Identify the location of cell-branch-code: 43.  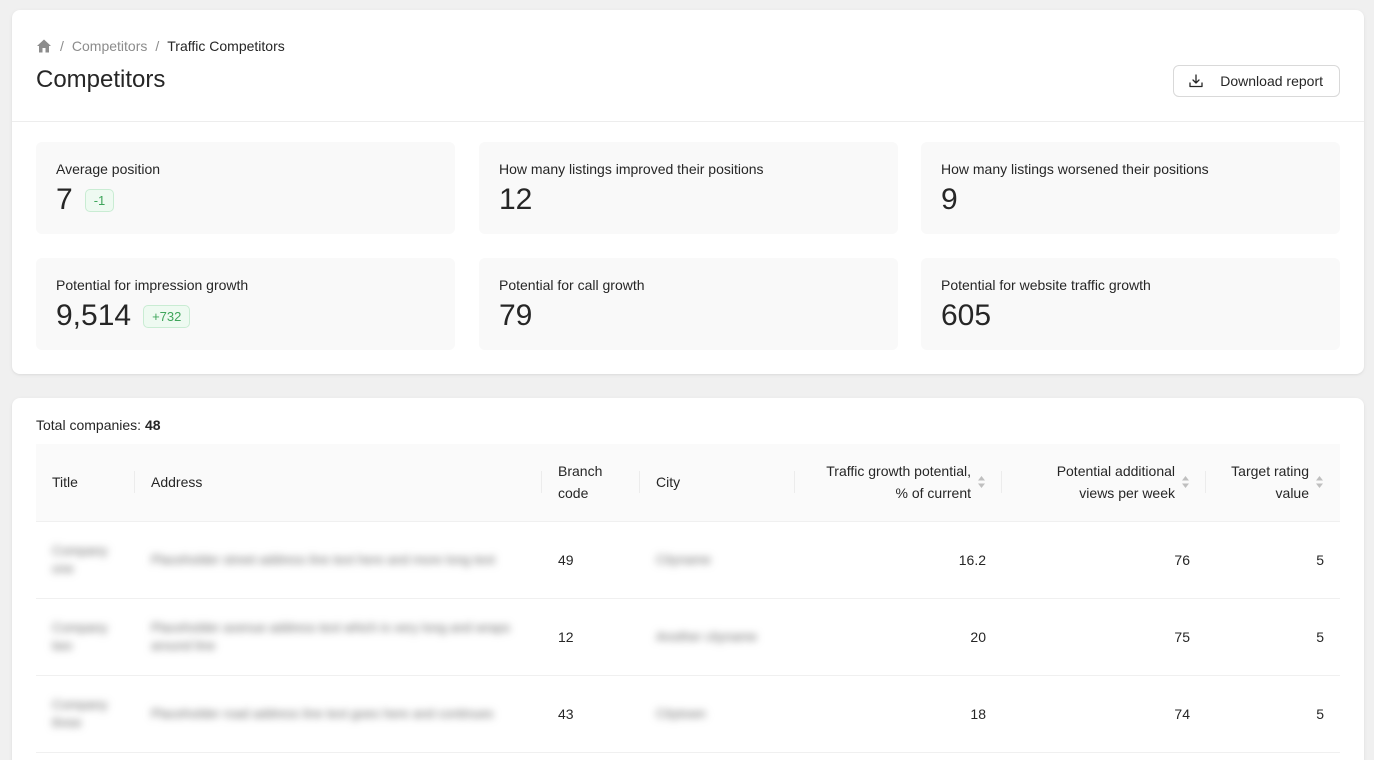
(591, 714).